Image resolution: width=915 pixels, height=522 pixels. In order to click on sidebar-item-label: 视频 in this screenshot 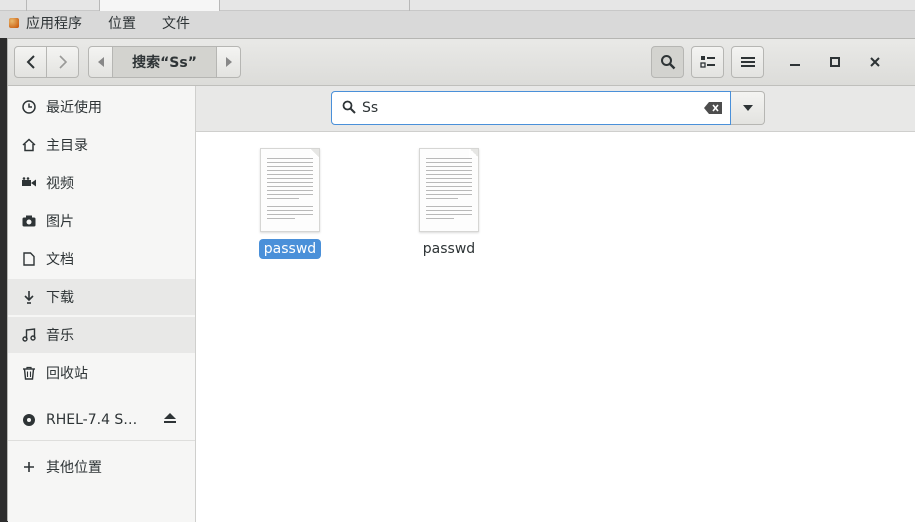, I will do `click(60, 184)`.